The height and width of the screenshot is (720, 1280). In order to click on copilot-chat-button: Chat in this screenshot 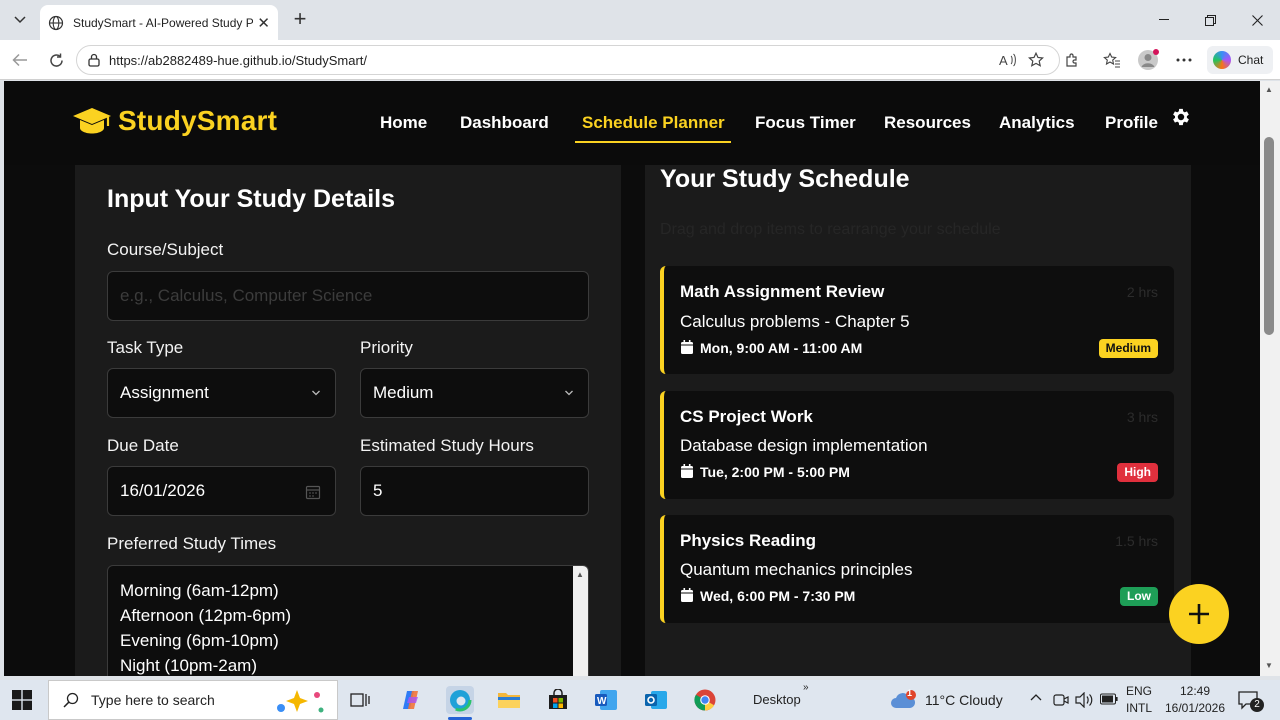, I will do `click(1240, 60)`.